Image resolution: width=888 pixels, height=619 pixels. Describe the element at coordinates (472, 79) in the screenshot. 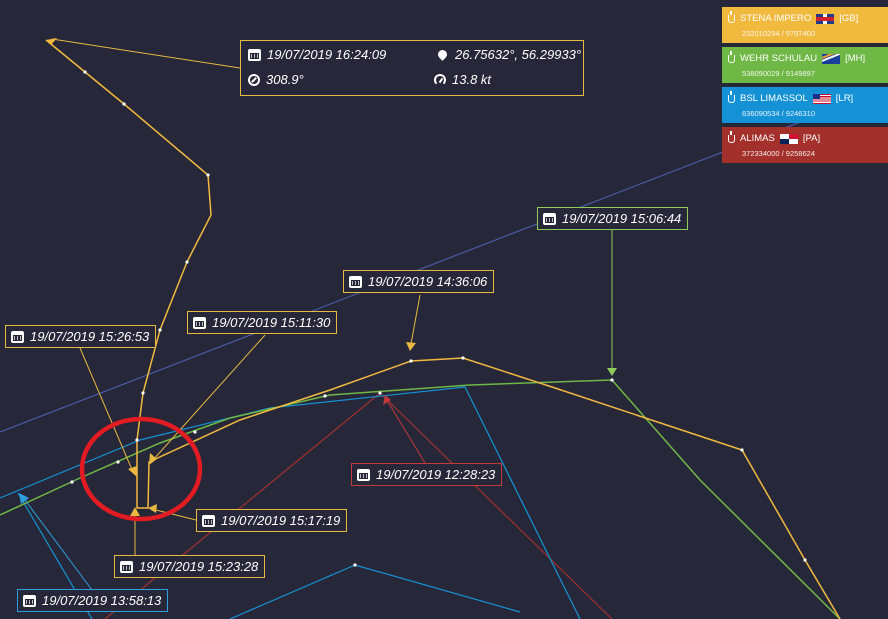

I see `info-speed-text: 13.8 kt` at that location.